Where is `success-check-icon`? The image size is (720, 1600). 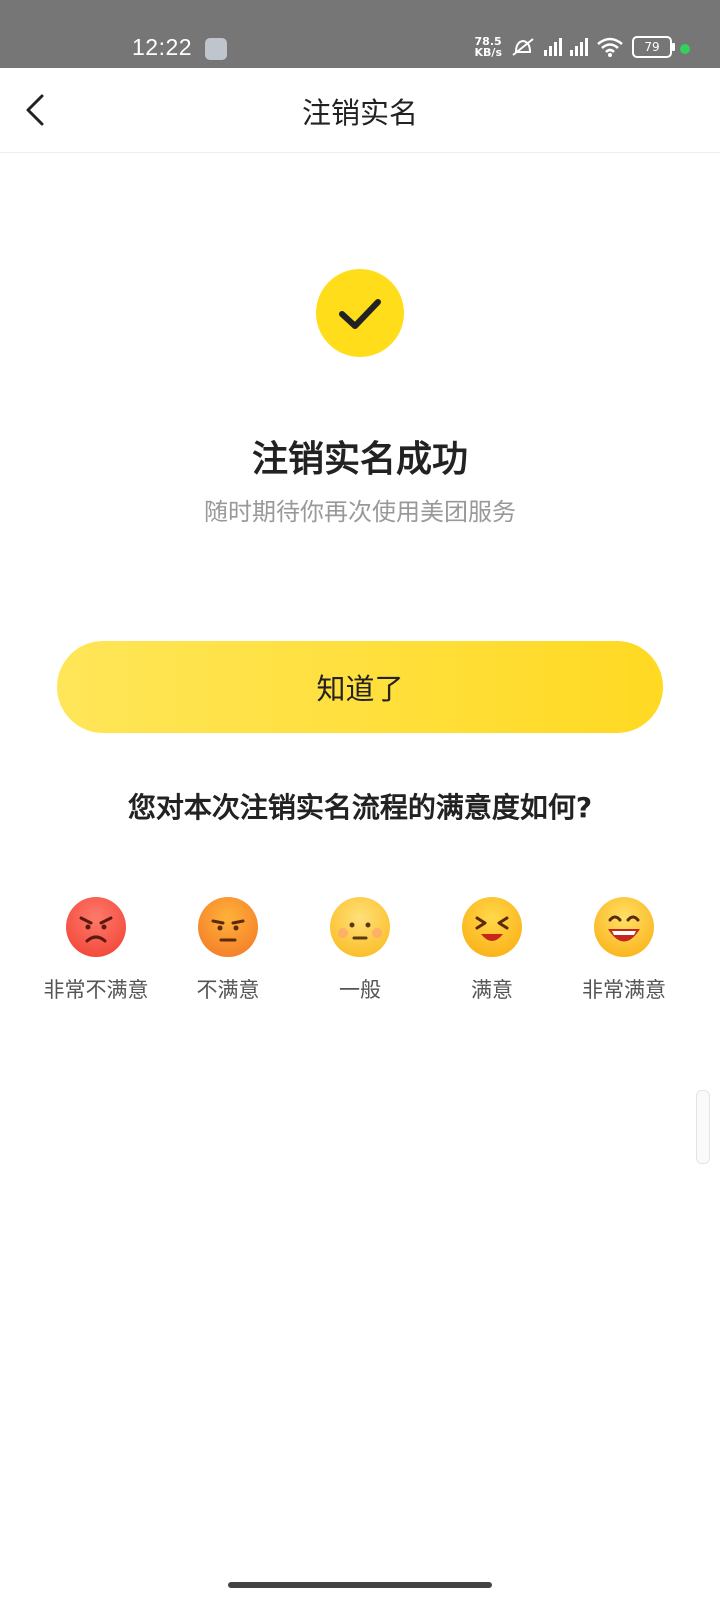
success-check-icon is located at coordinates (360, 313).